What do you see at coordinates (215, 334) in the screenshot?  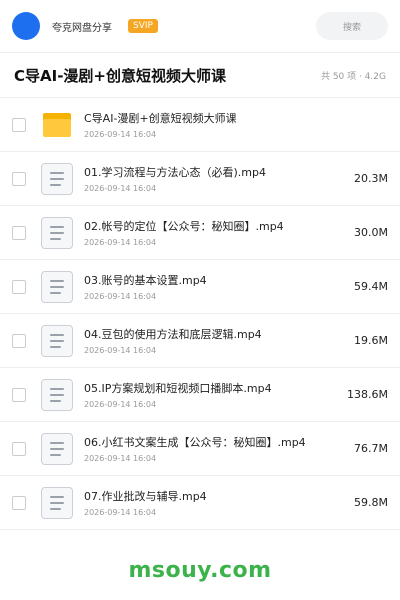 I see `file-name: 04.豆包的使用方法和底层逻辑.mp4` at bounding box center [215, 334].